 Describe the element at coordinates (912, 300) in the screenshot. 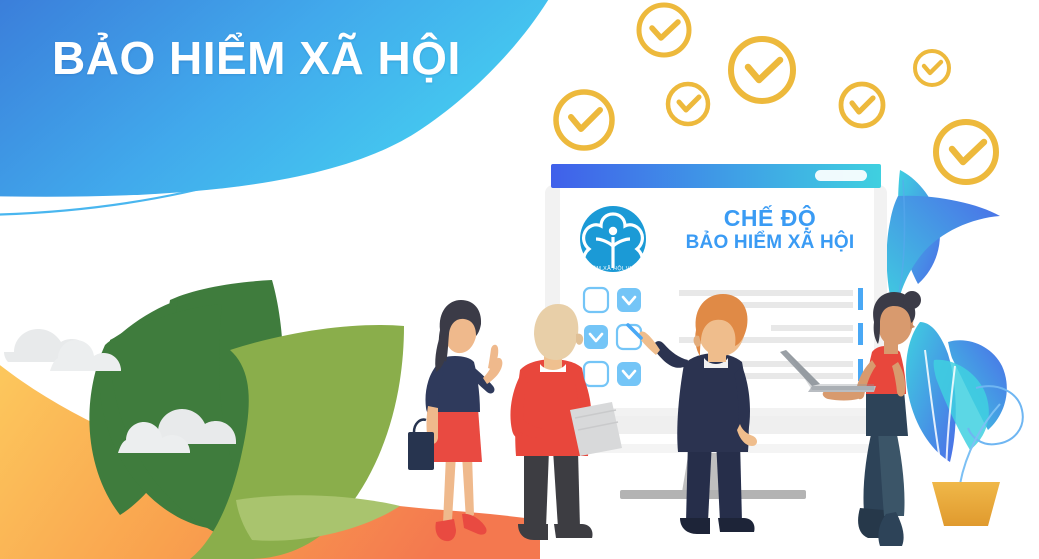

I see `hair-bun` at that location.